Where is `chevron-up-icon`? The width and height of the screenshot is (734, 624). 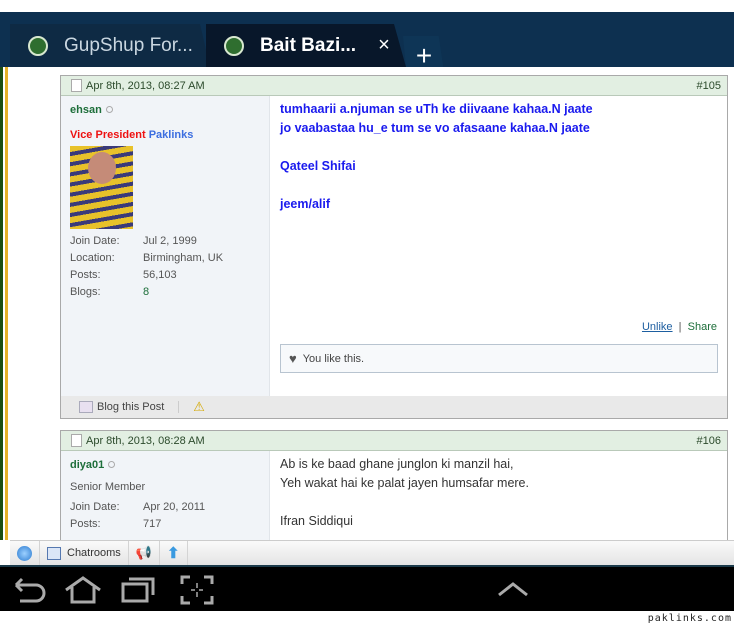 chevron-up-icon is located at coordinates (513, 589).